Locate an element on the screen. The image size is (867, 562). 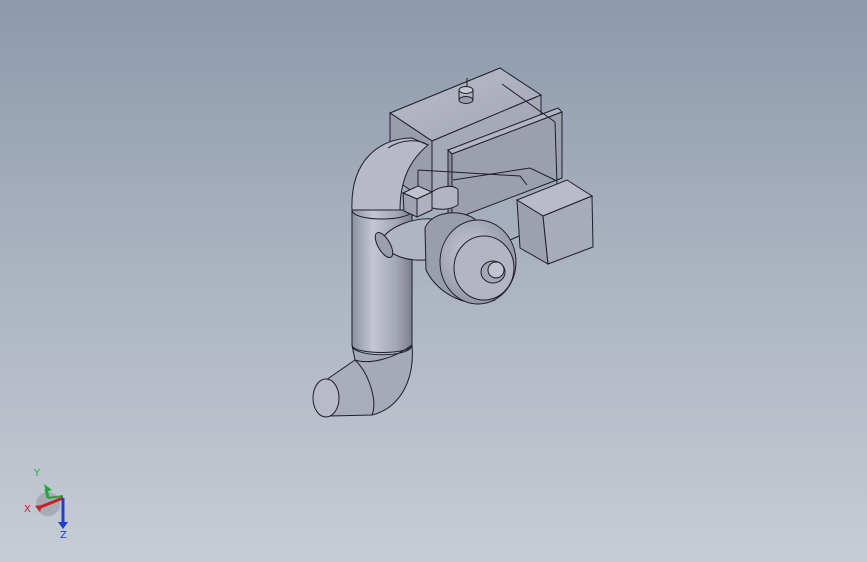
y-axis-label: Y is located at coordinates (37, 473).